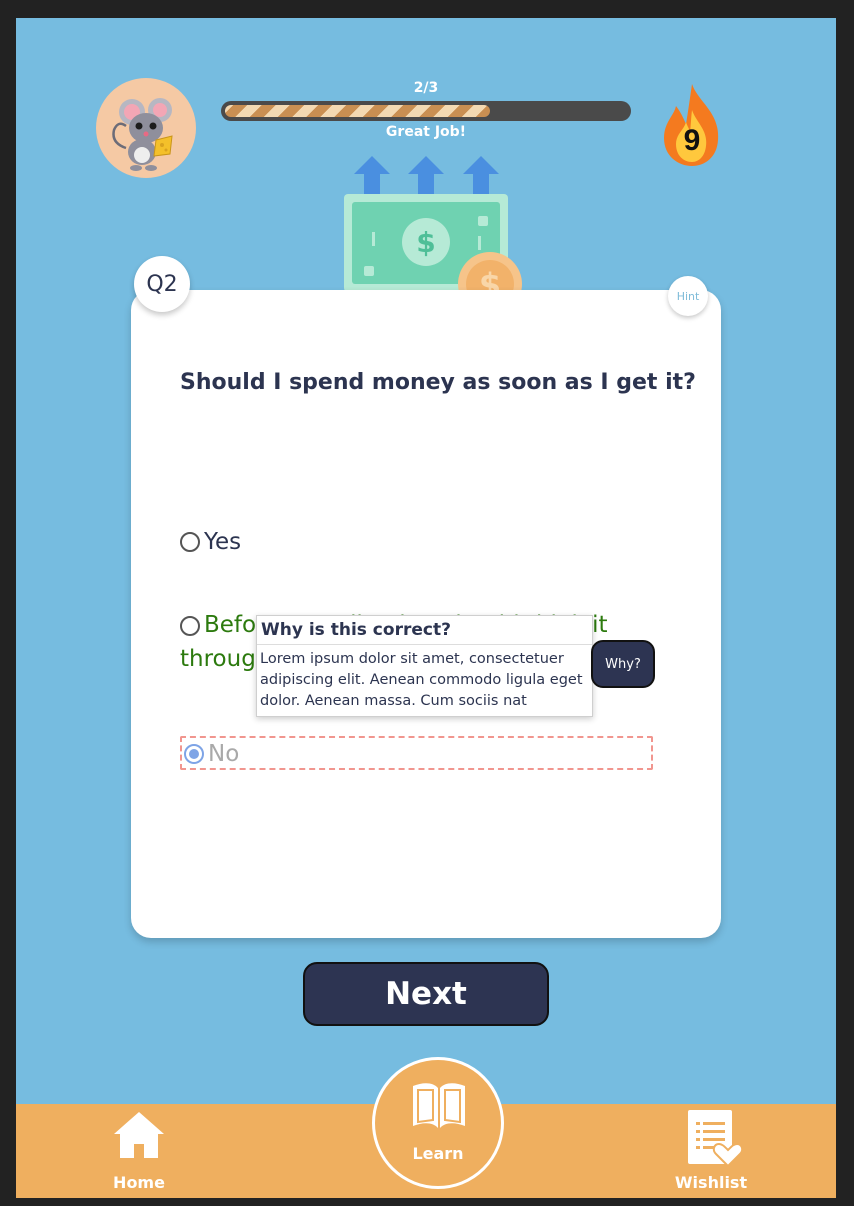  What do you see at coordinates (426, 132) in the screenshot?
I see `progress-caption: Great Job!` at bounding box center [426, 132].